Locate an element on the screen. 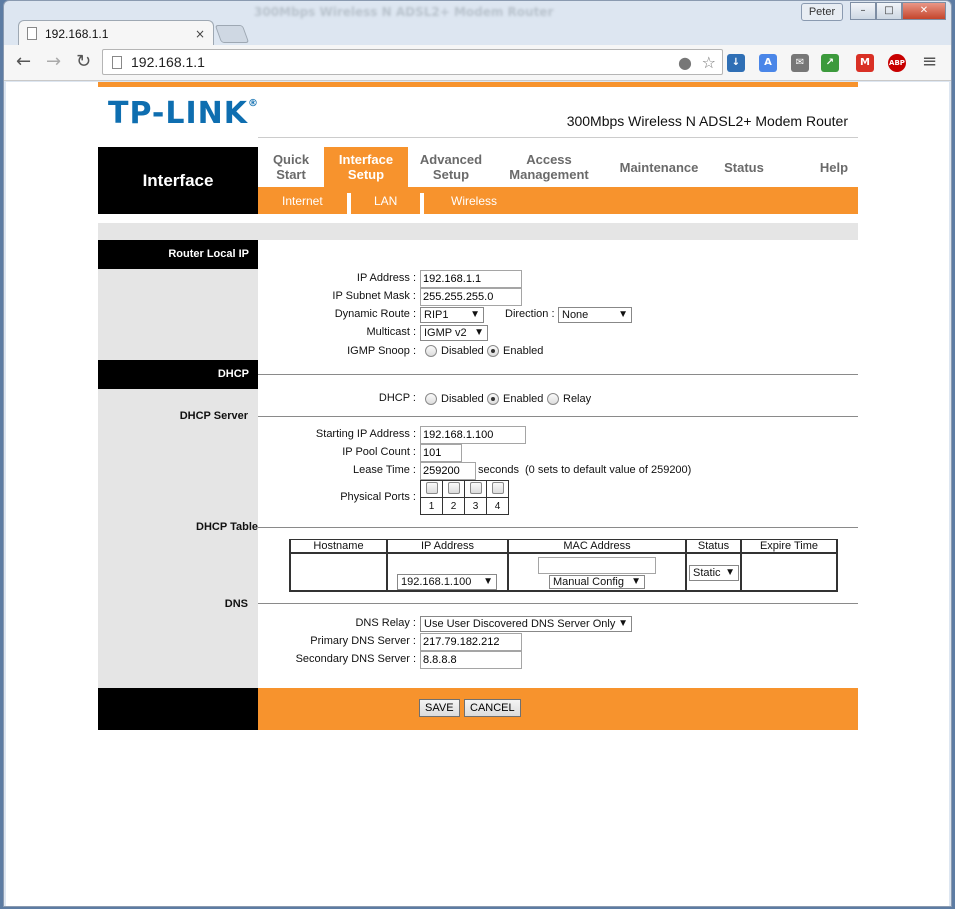  dns-heading: DNS is located at coordinates (236, 604).